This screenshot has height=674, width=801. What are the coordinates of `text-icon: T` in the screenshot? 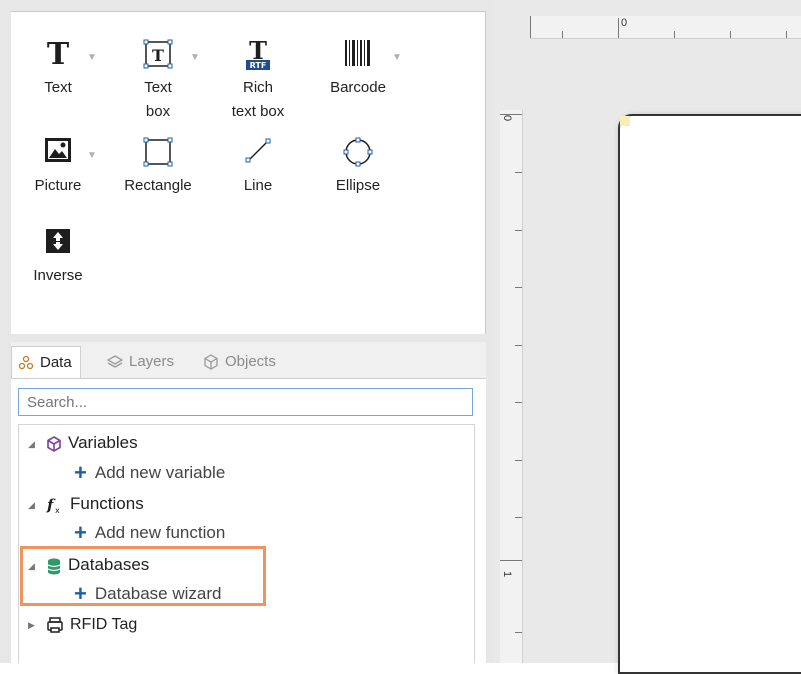 It's located at (58, 53).